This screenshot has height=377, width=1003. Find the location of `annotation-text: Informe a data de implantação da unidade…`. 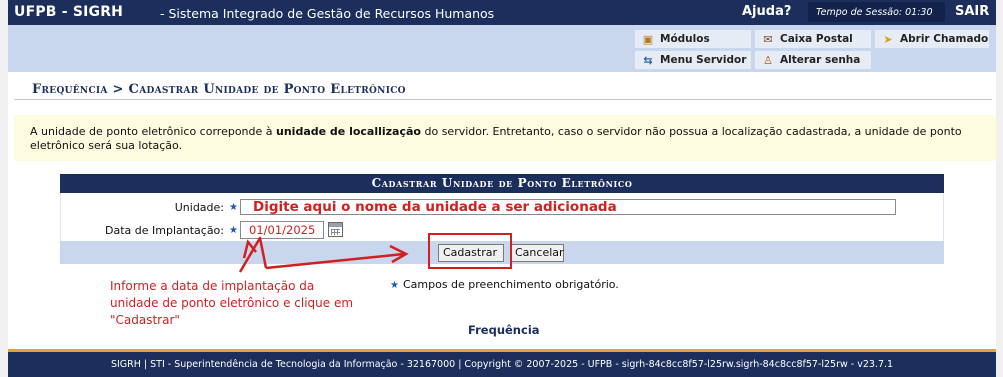

annotation-text: Informe a data de implantação da unidade… is located at coordinates (232, 303).